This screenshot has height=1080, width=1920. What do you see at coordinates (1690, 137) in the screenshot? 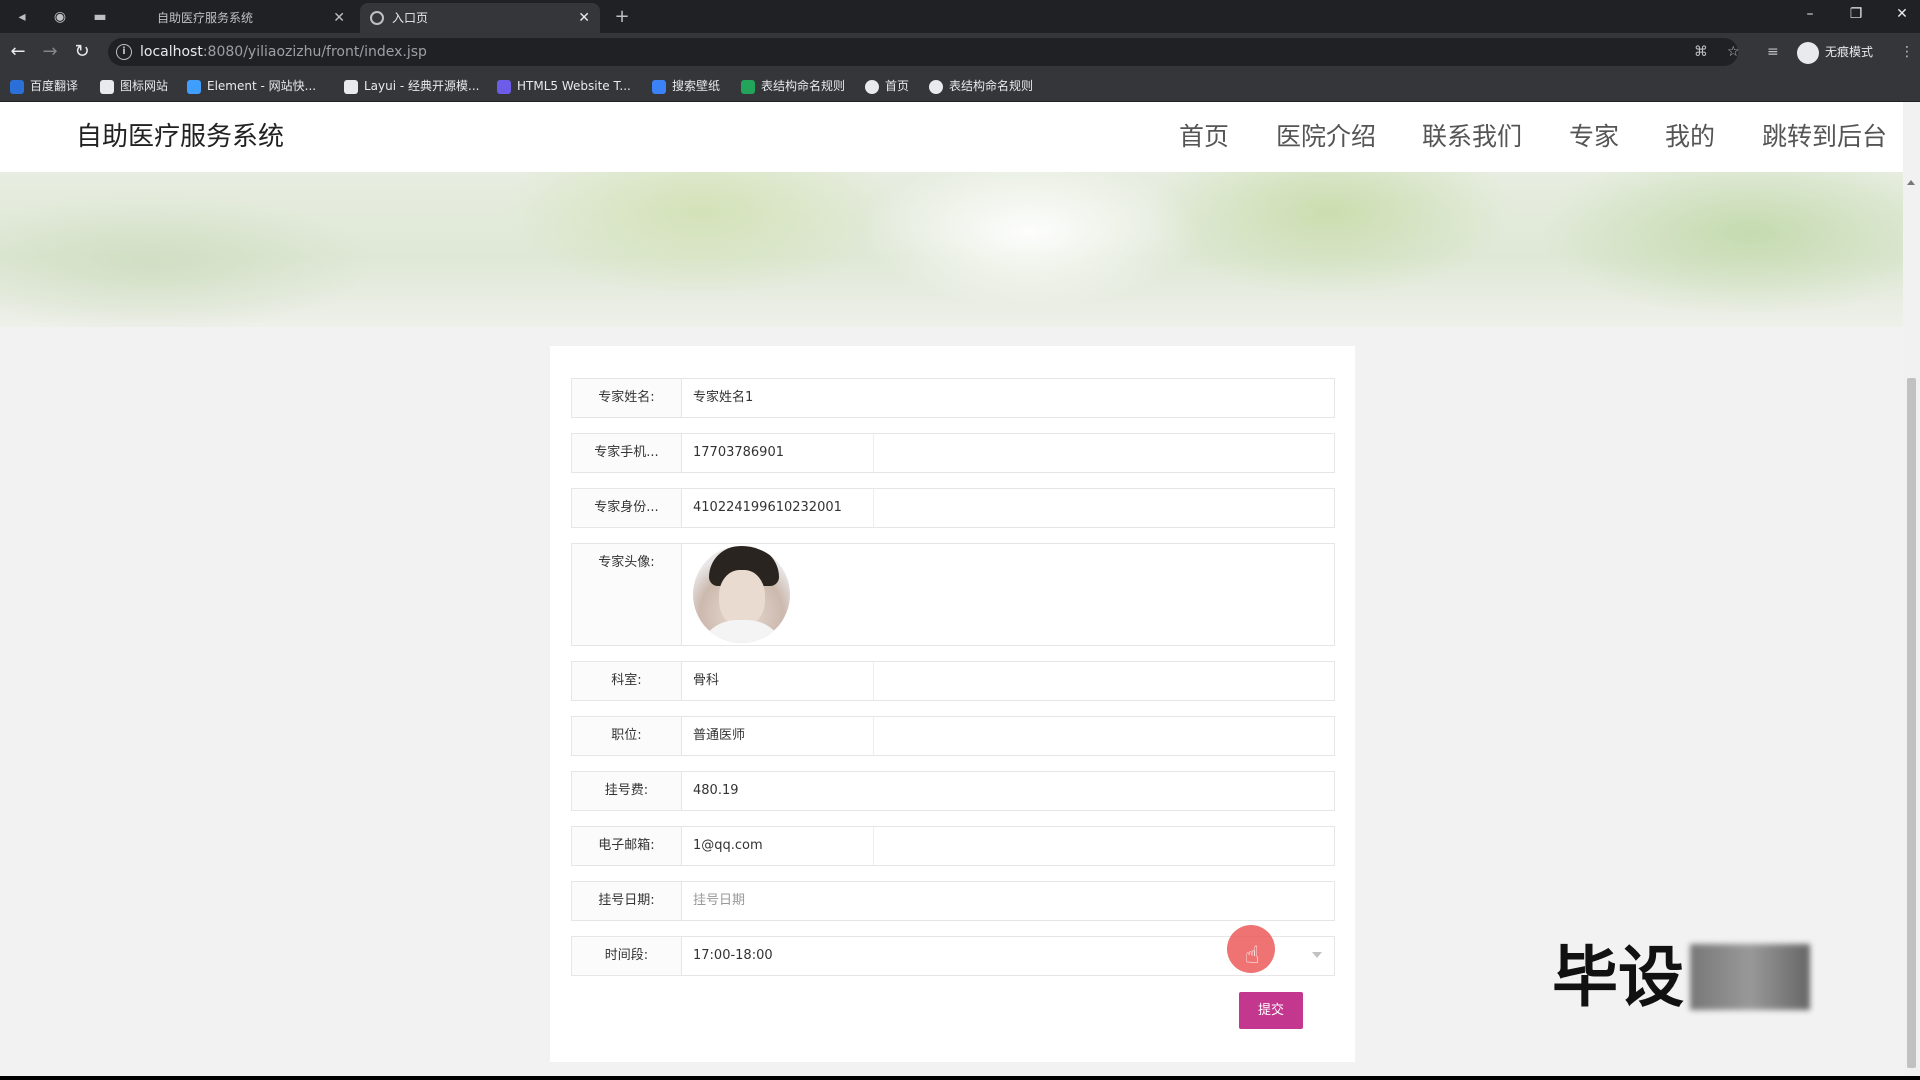
I see `nav-mine: 我的` at bounding box center [1690, 137].